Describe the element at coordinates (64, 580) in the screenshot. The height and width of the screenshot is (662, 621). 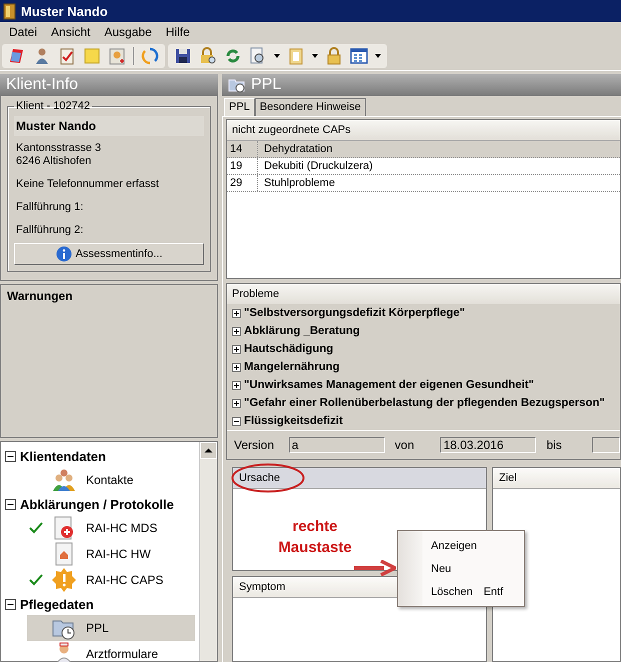
I see `warning-badge-icon` at that location.